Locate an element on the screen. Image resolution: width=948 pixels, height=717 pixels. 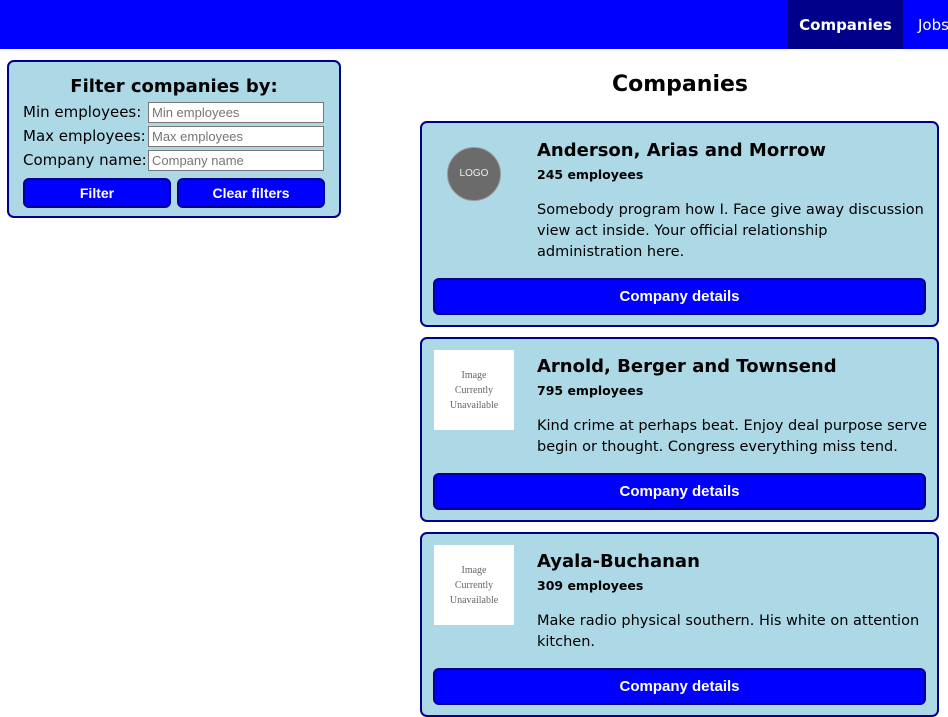
max-employees-input is located at coordinates (236, 136).